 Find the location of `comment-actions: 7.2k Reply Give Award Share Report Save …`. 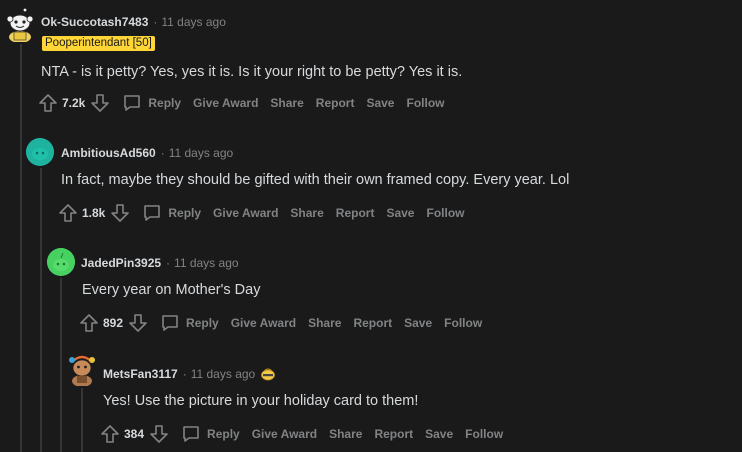

comment-actions: 7.2k Reply Give Award Share Report Save … is located at coordinates (241, 103).